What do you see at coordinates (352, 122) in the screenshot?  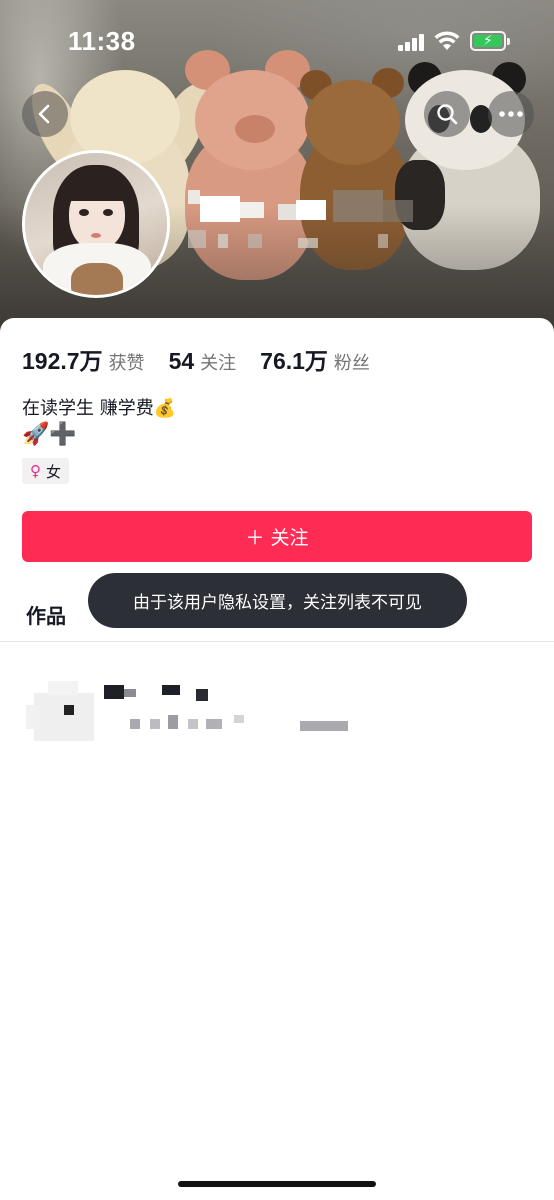 I see `bear-toy-head` at bounding box center [352, 122].